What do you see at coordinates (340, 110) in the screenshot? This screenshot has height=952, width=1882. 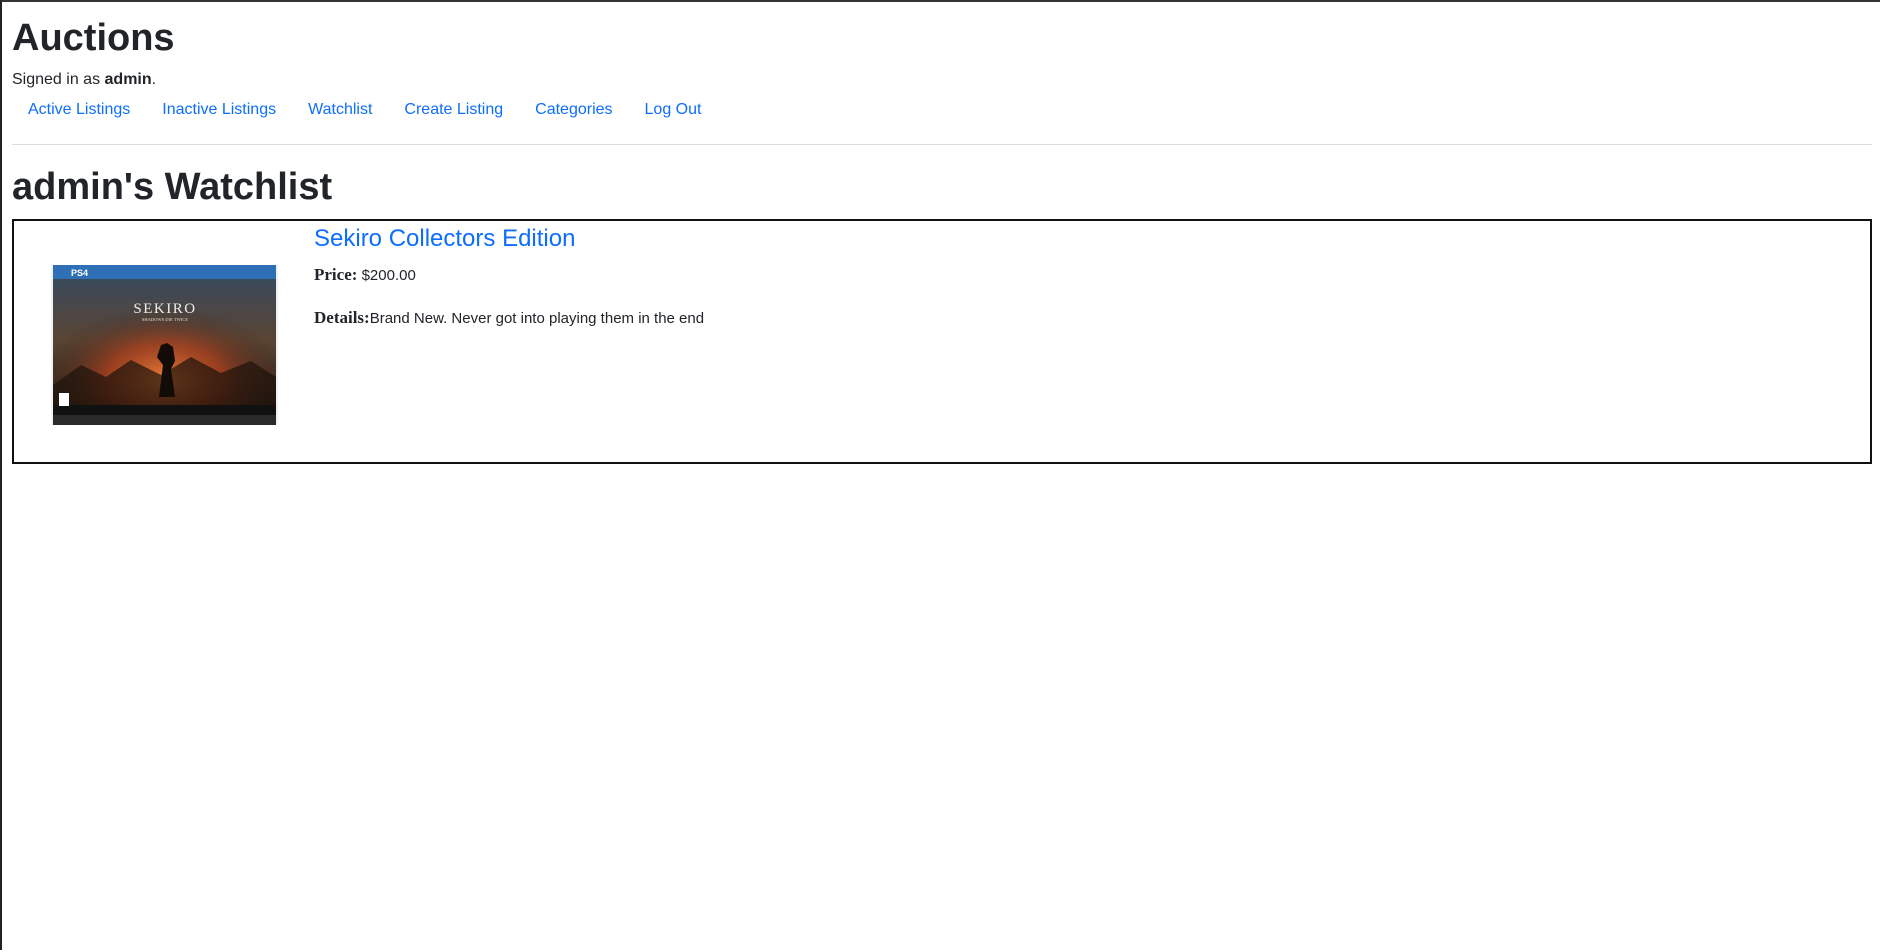 I see `nav-watchlist: Watchlist` at bounding box center [340, 110].